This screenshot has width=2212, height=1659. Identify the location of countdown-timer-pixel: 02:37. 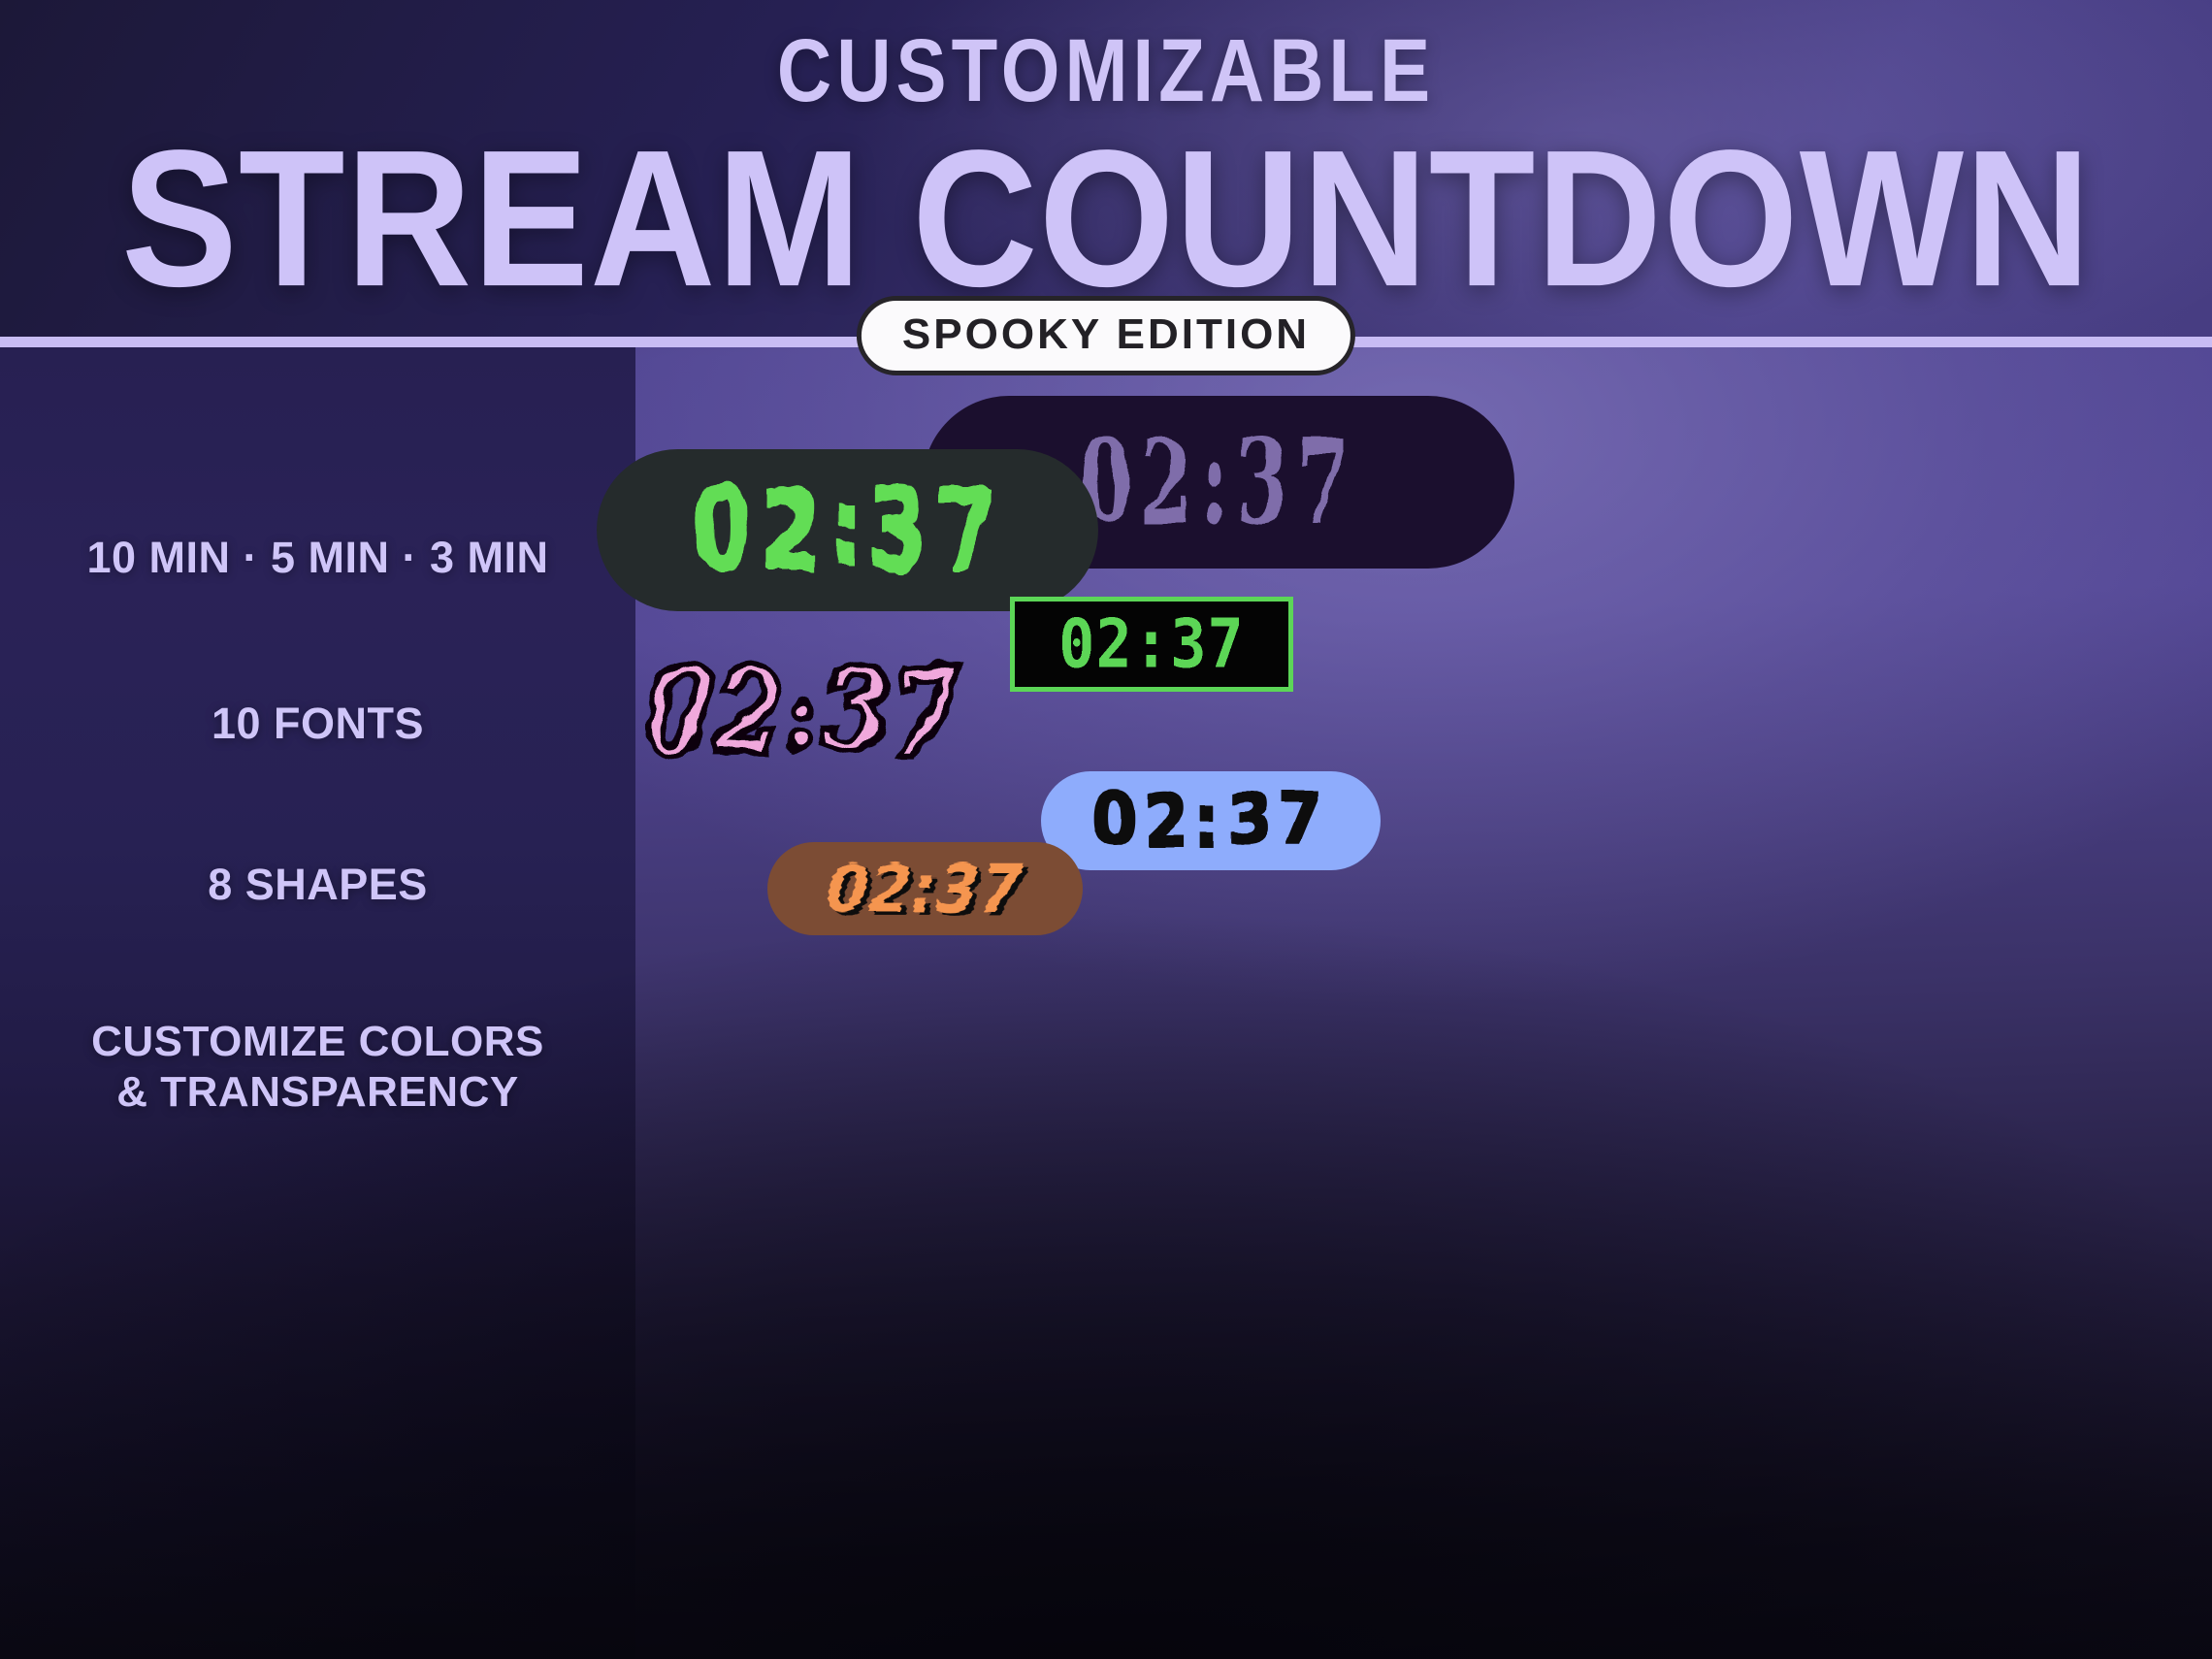
(1151, 644).